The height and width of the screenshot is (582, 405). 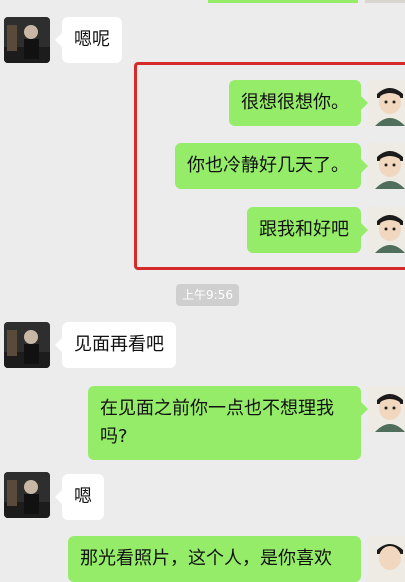 What do you see at coordinates (307, 230) in the screenshot?
I see `message-bubble-sent: 跟我和好吧` at bounding box center [307, 230].